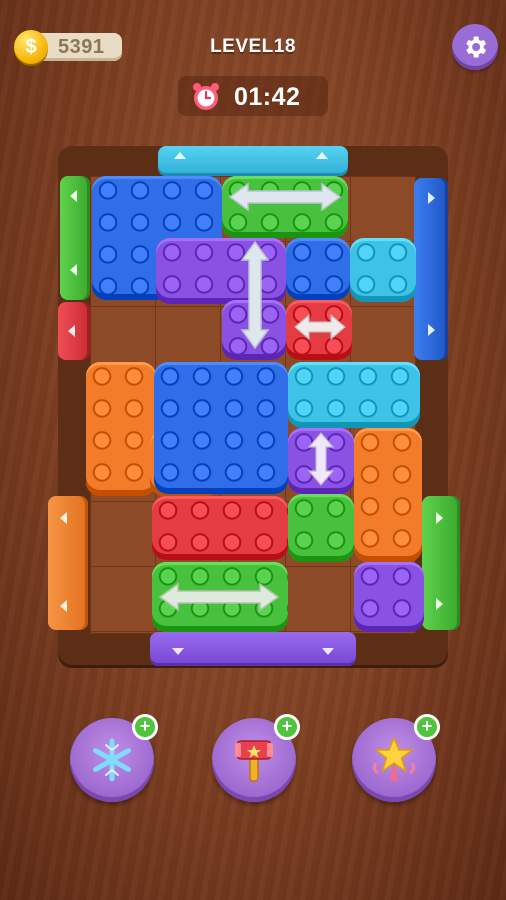  I want to click on brick-purple-bottom-right, so click(389, 597).